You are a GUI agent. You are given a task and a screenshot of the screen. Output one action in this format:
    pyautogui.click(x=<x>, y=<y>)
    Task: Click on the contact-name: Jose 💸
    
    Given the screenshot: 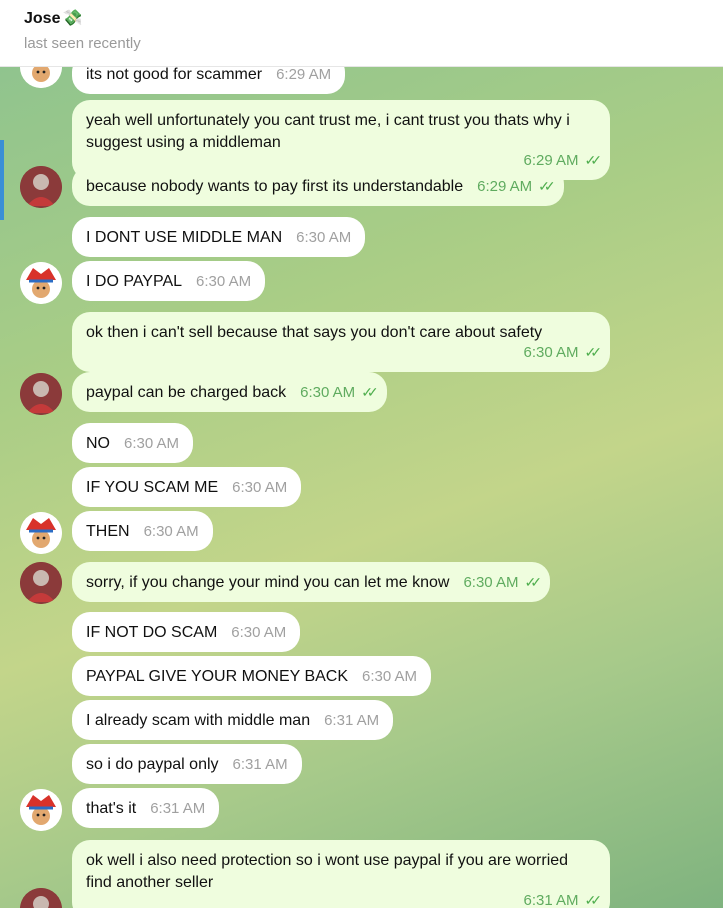 What is the action you would take?
    pyautogui.click(x=53, y=18)
    